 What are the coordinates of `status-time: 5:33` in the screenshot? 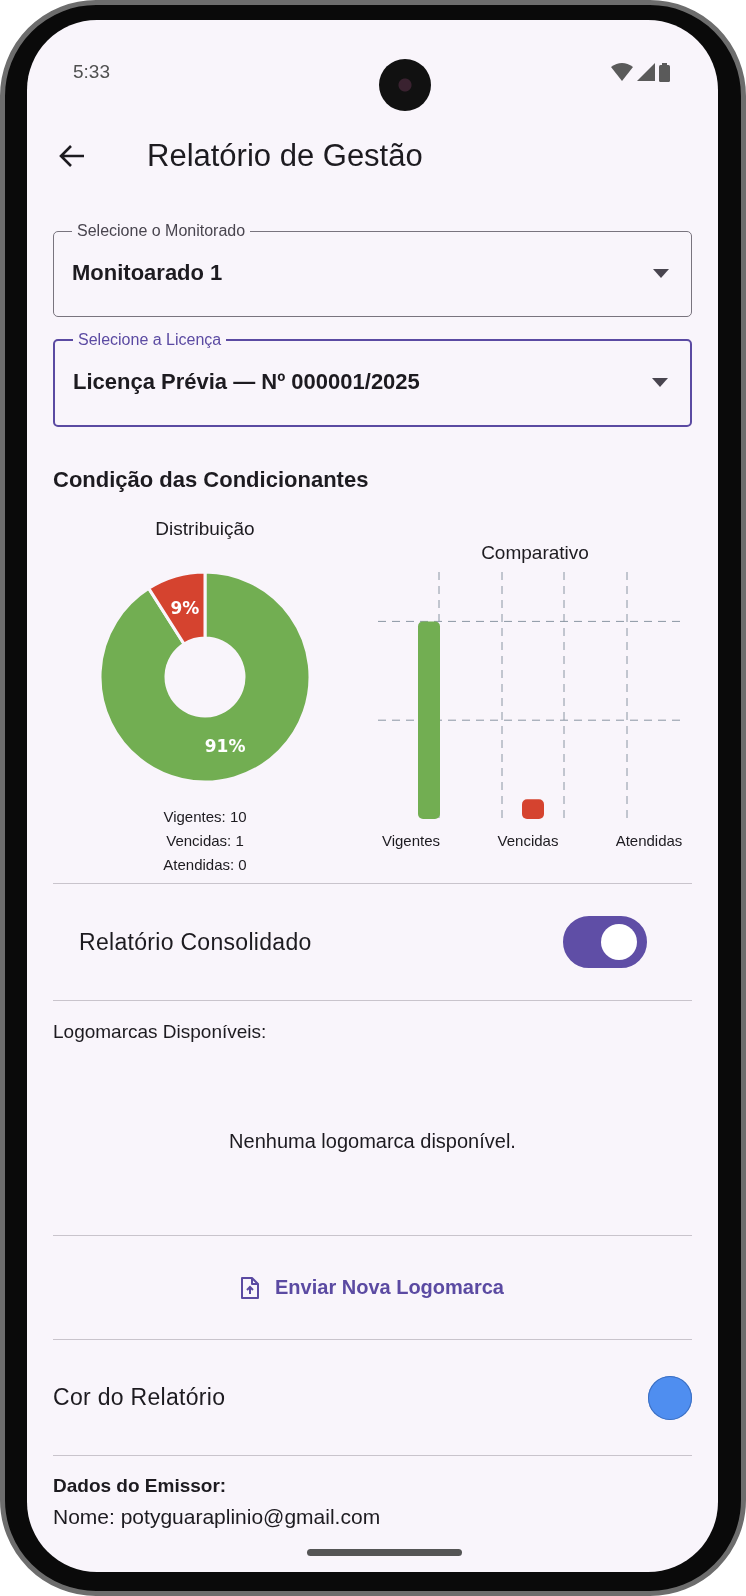 It's located at (91, 72).